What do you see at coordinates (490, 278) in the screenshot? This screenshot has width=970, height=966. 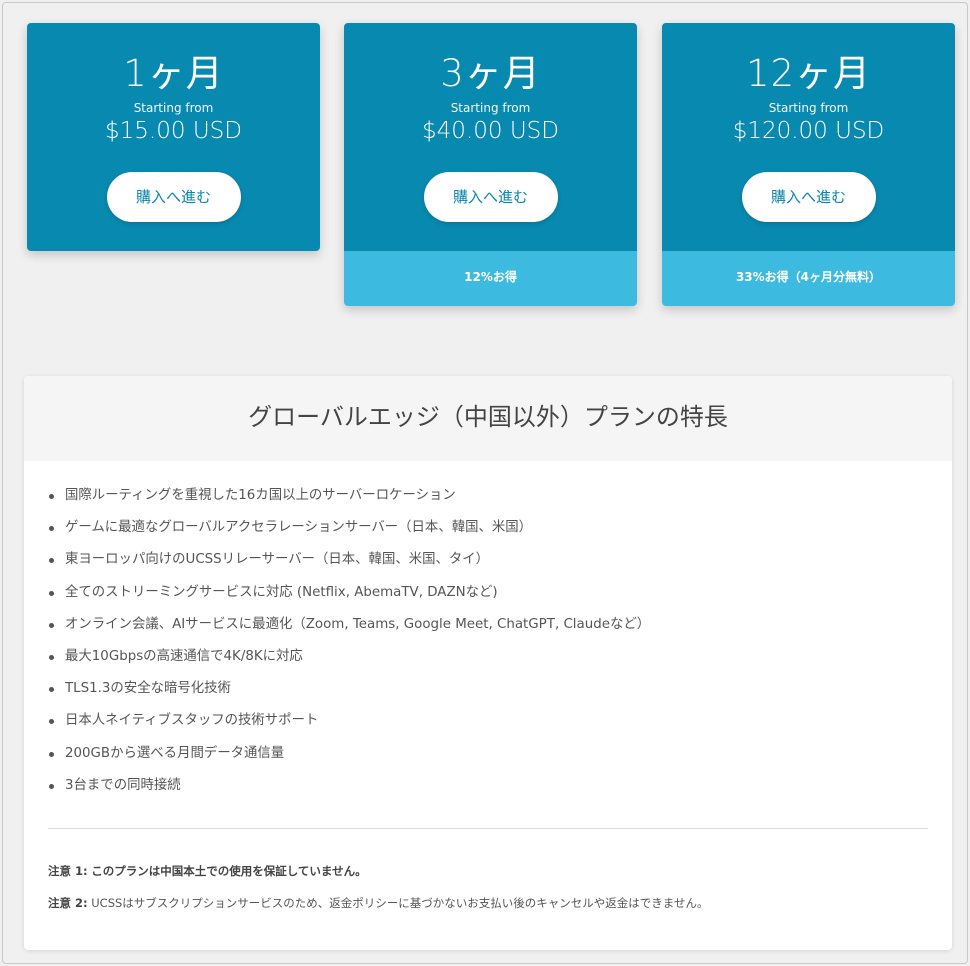 I see `plan-saving-badge: 12%お得` at bounding box center [490, 278].